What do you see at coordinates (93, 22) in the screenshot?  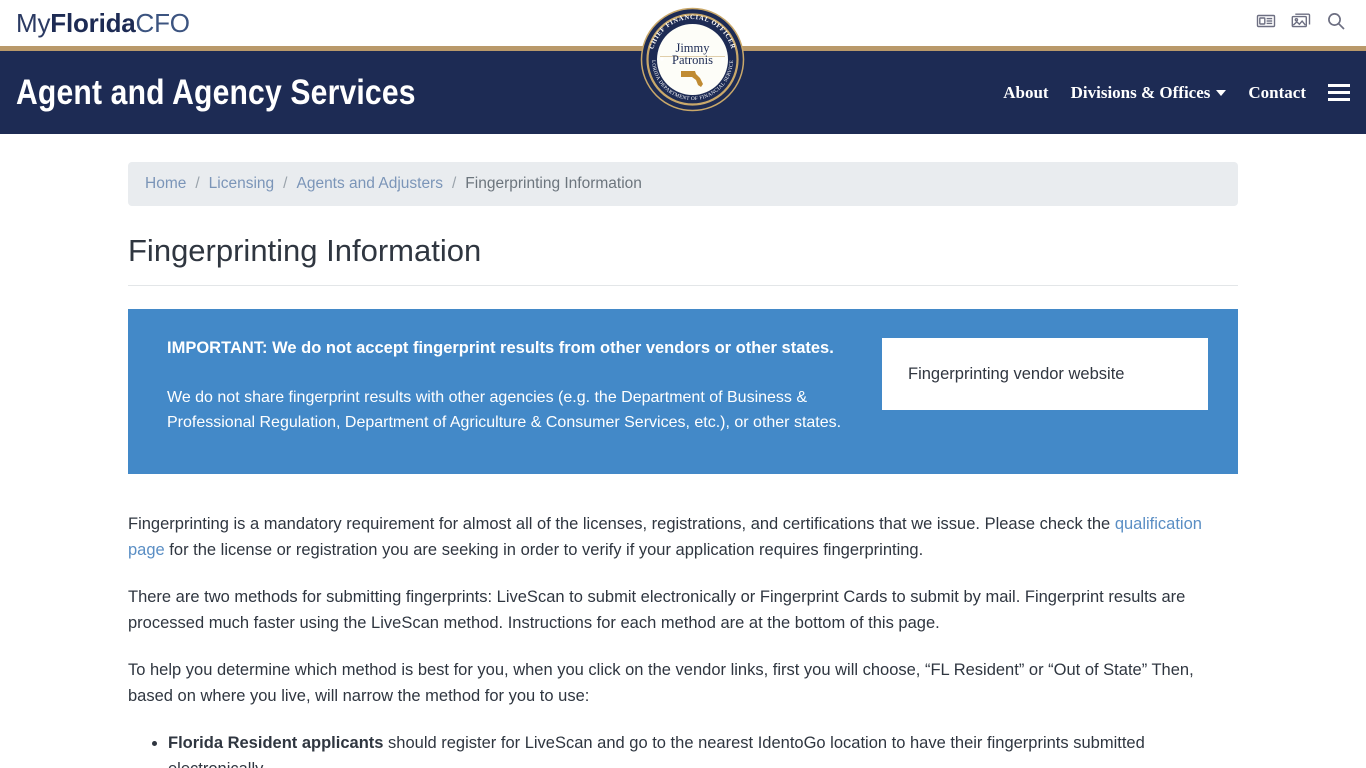 I see `brand-florida: Florida` at bounding box center [93, 22].